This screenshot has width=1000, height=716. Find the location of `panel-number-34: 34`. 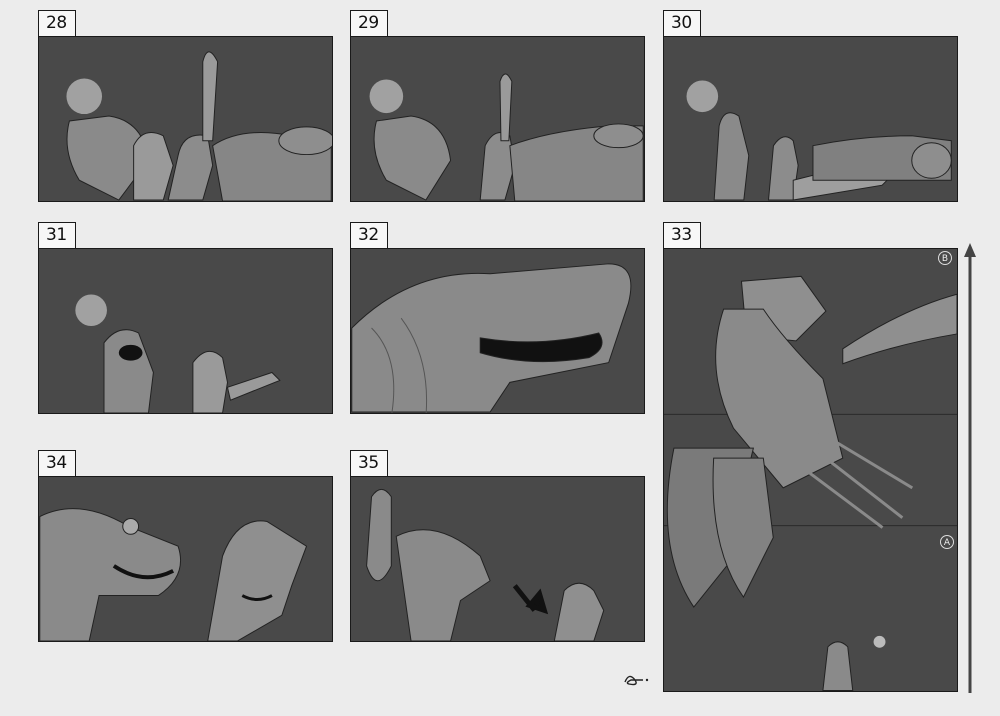

panel-number-34: 34 is located at coordinates (57, 463).